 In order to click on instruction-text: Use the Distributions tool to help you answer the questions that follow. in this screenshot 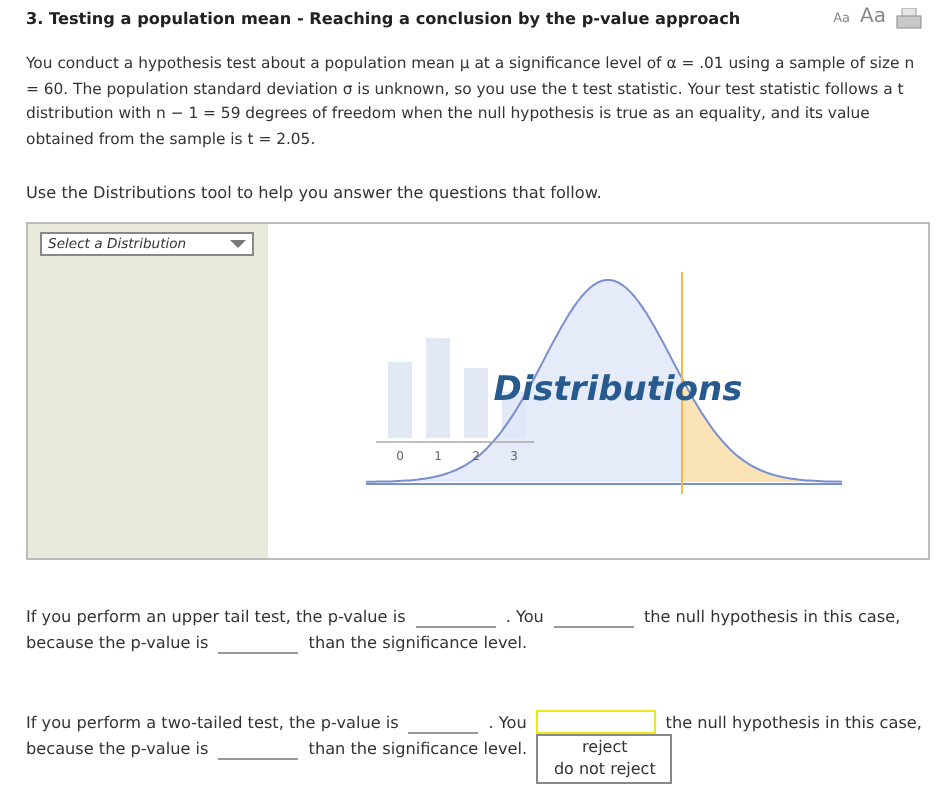, I will do `click(315, 192)`.